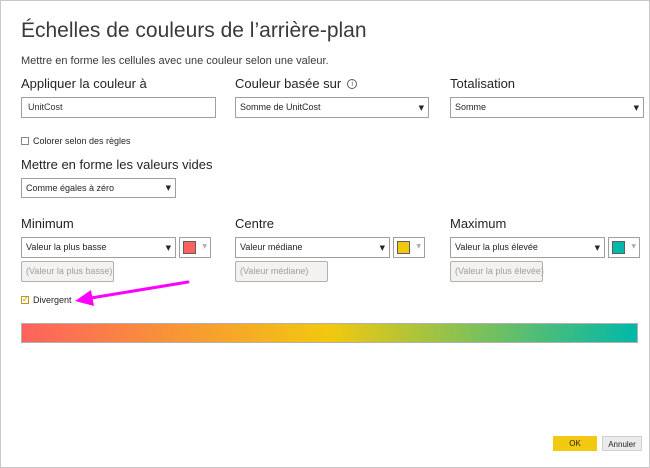  I want to click on apply-to-field: UnitCost, so click(118, 107).